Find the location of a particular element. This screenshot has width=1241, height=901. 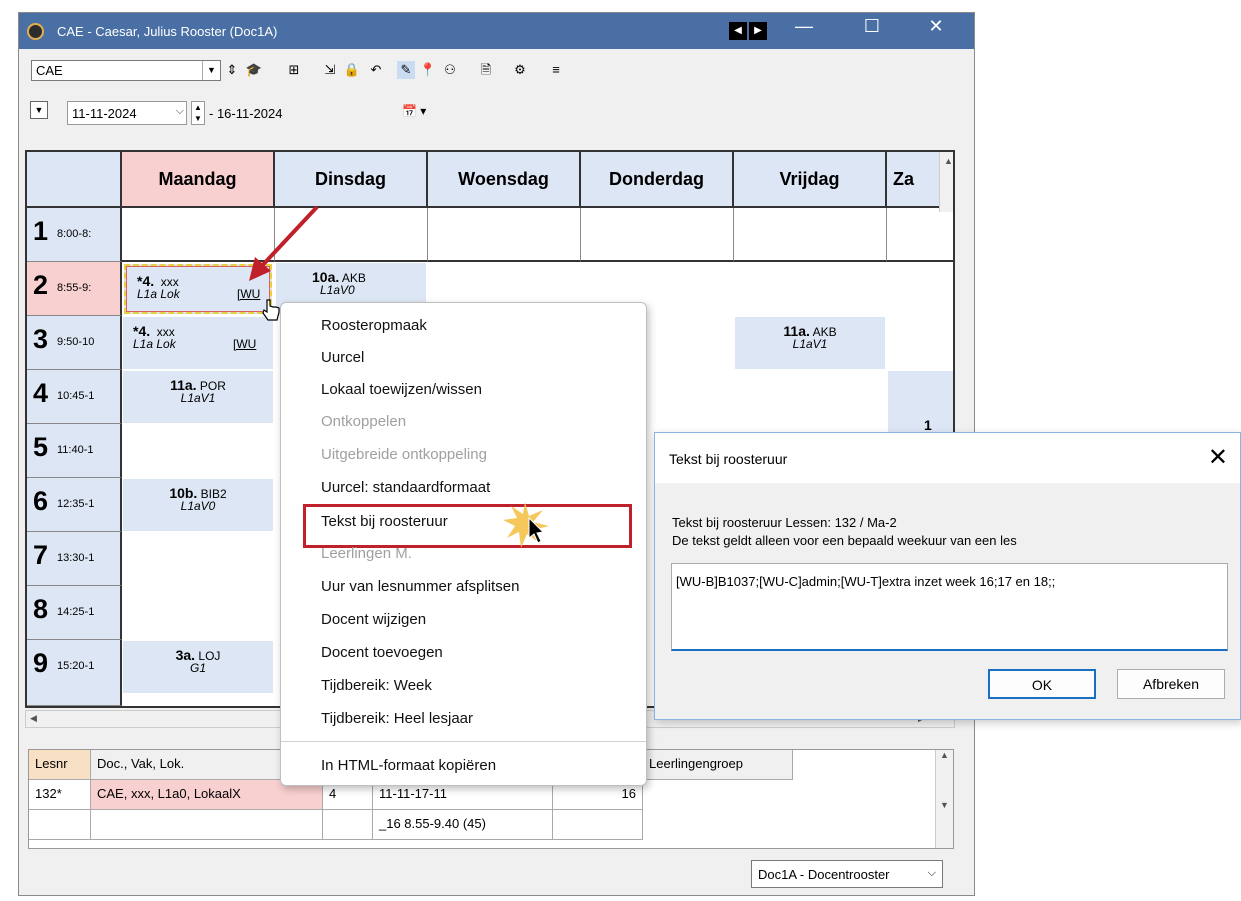

day-header-vrijdag: Vrijdag is located at coordinates (810, 180).